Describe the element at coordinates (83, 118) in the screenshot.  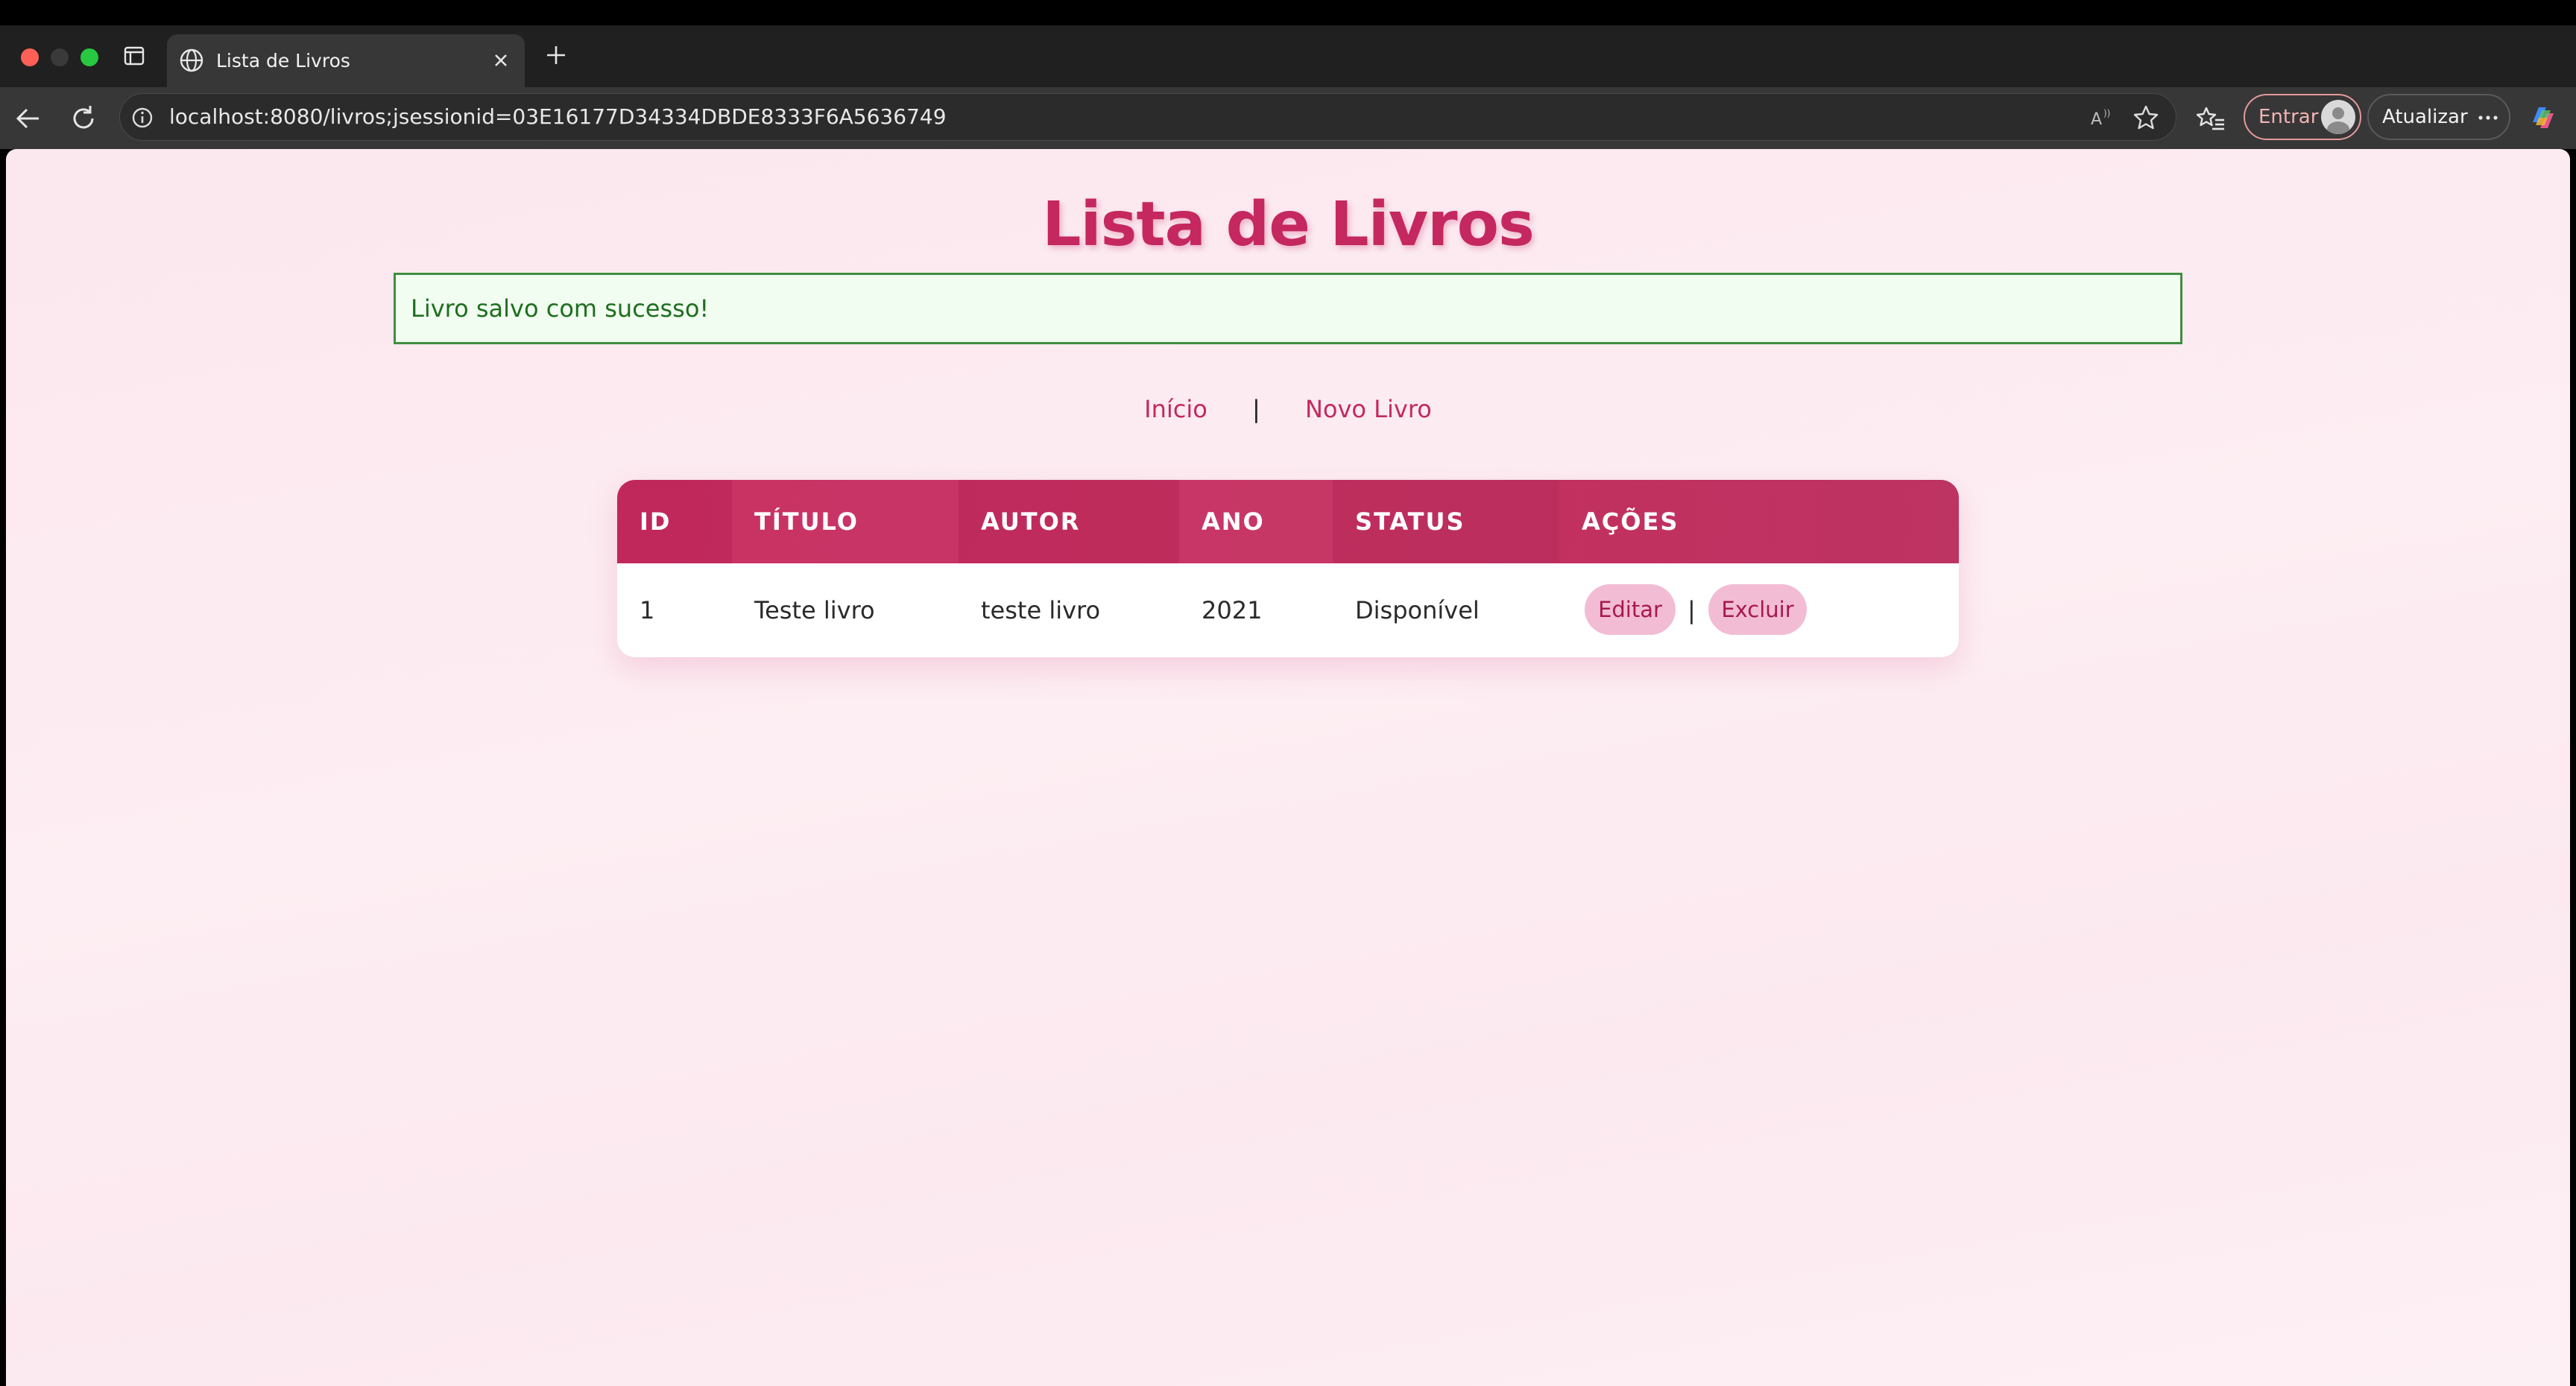
I see `reload-icon` at that location.